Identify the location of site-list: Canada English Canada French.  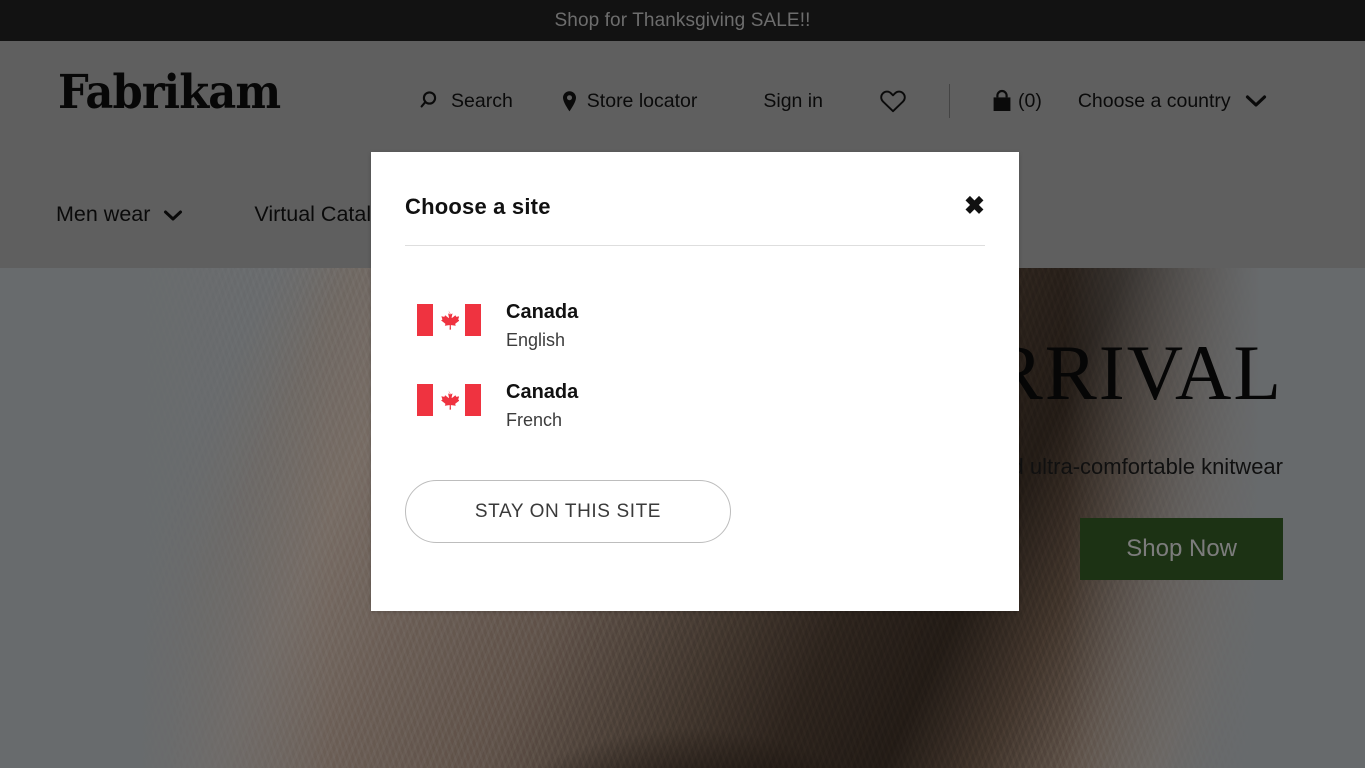
(698, 379).